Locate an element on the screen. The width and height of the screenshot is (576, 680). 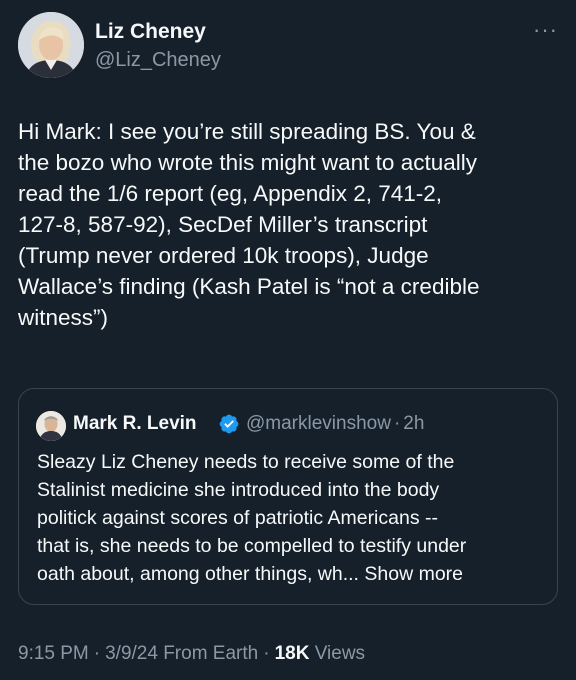
views-count: 18K is located at coordinates (292, 653).